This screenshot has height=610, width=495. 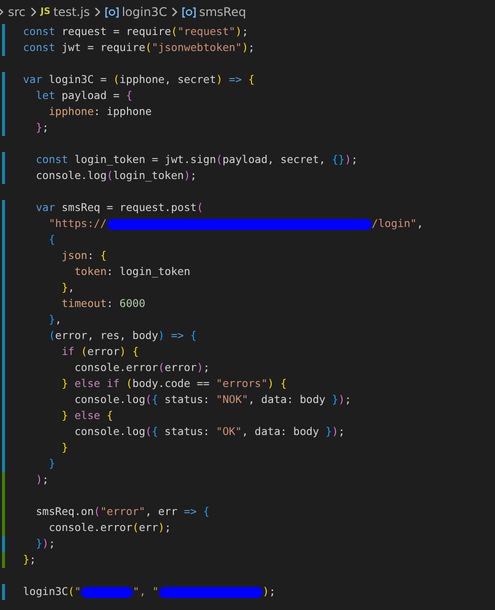 What do you see at coordinates (174, 384) in the screenshot?
I see `code-line: } else if (body.code == "errors") {` at bounding box center [174, 384].